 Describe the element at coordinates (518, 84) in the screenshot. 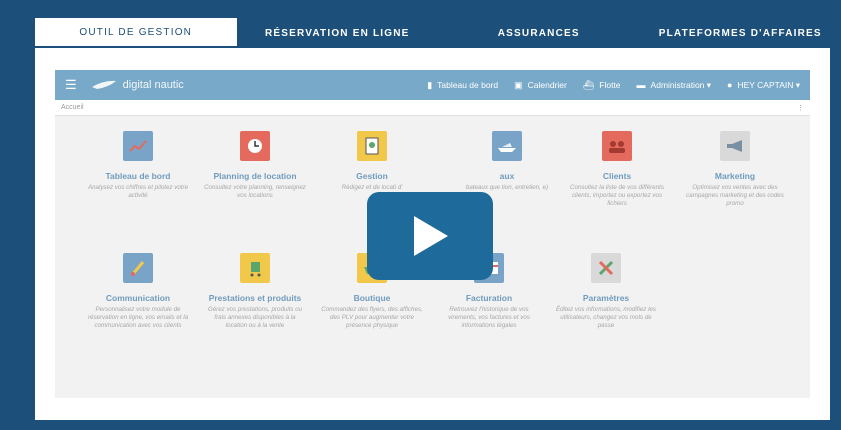

I see `calendar-icon: ▣` at that location.